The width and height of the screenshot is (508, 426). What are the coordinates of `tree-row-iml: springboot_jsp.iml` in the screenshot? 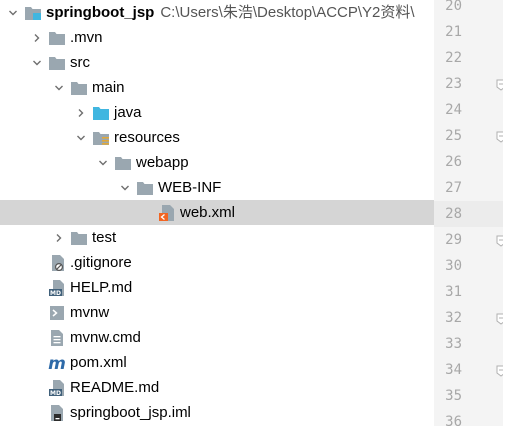 It's located at (217, 412).